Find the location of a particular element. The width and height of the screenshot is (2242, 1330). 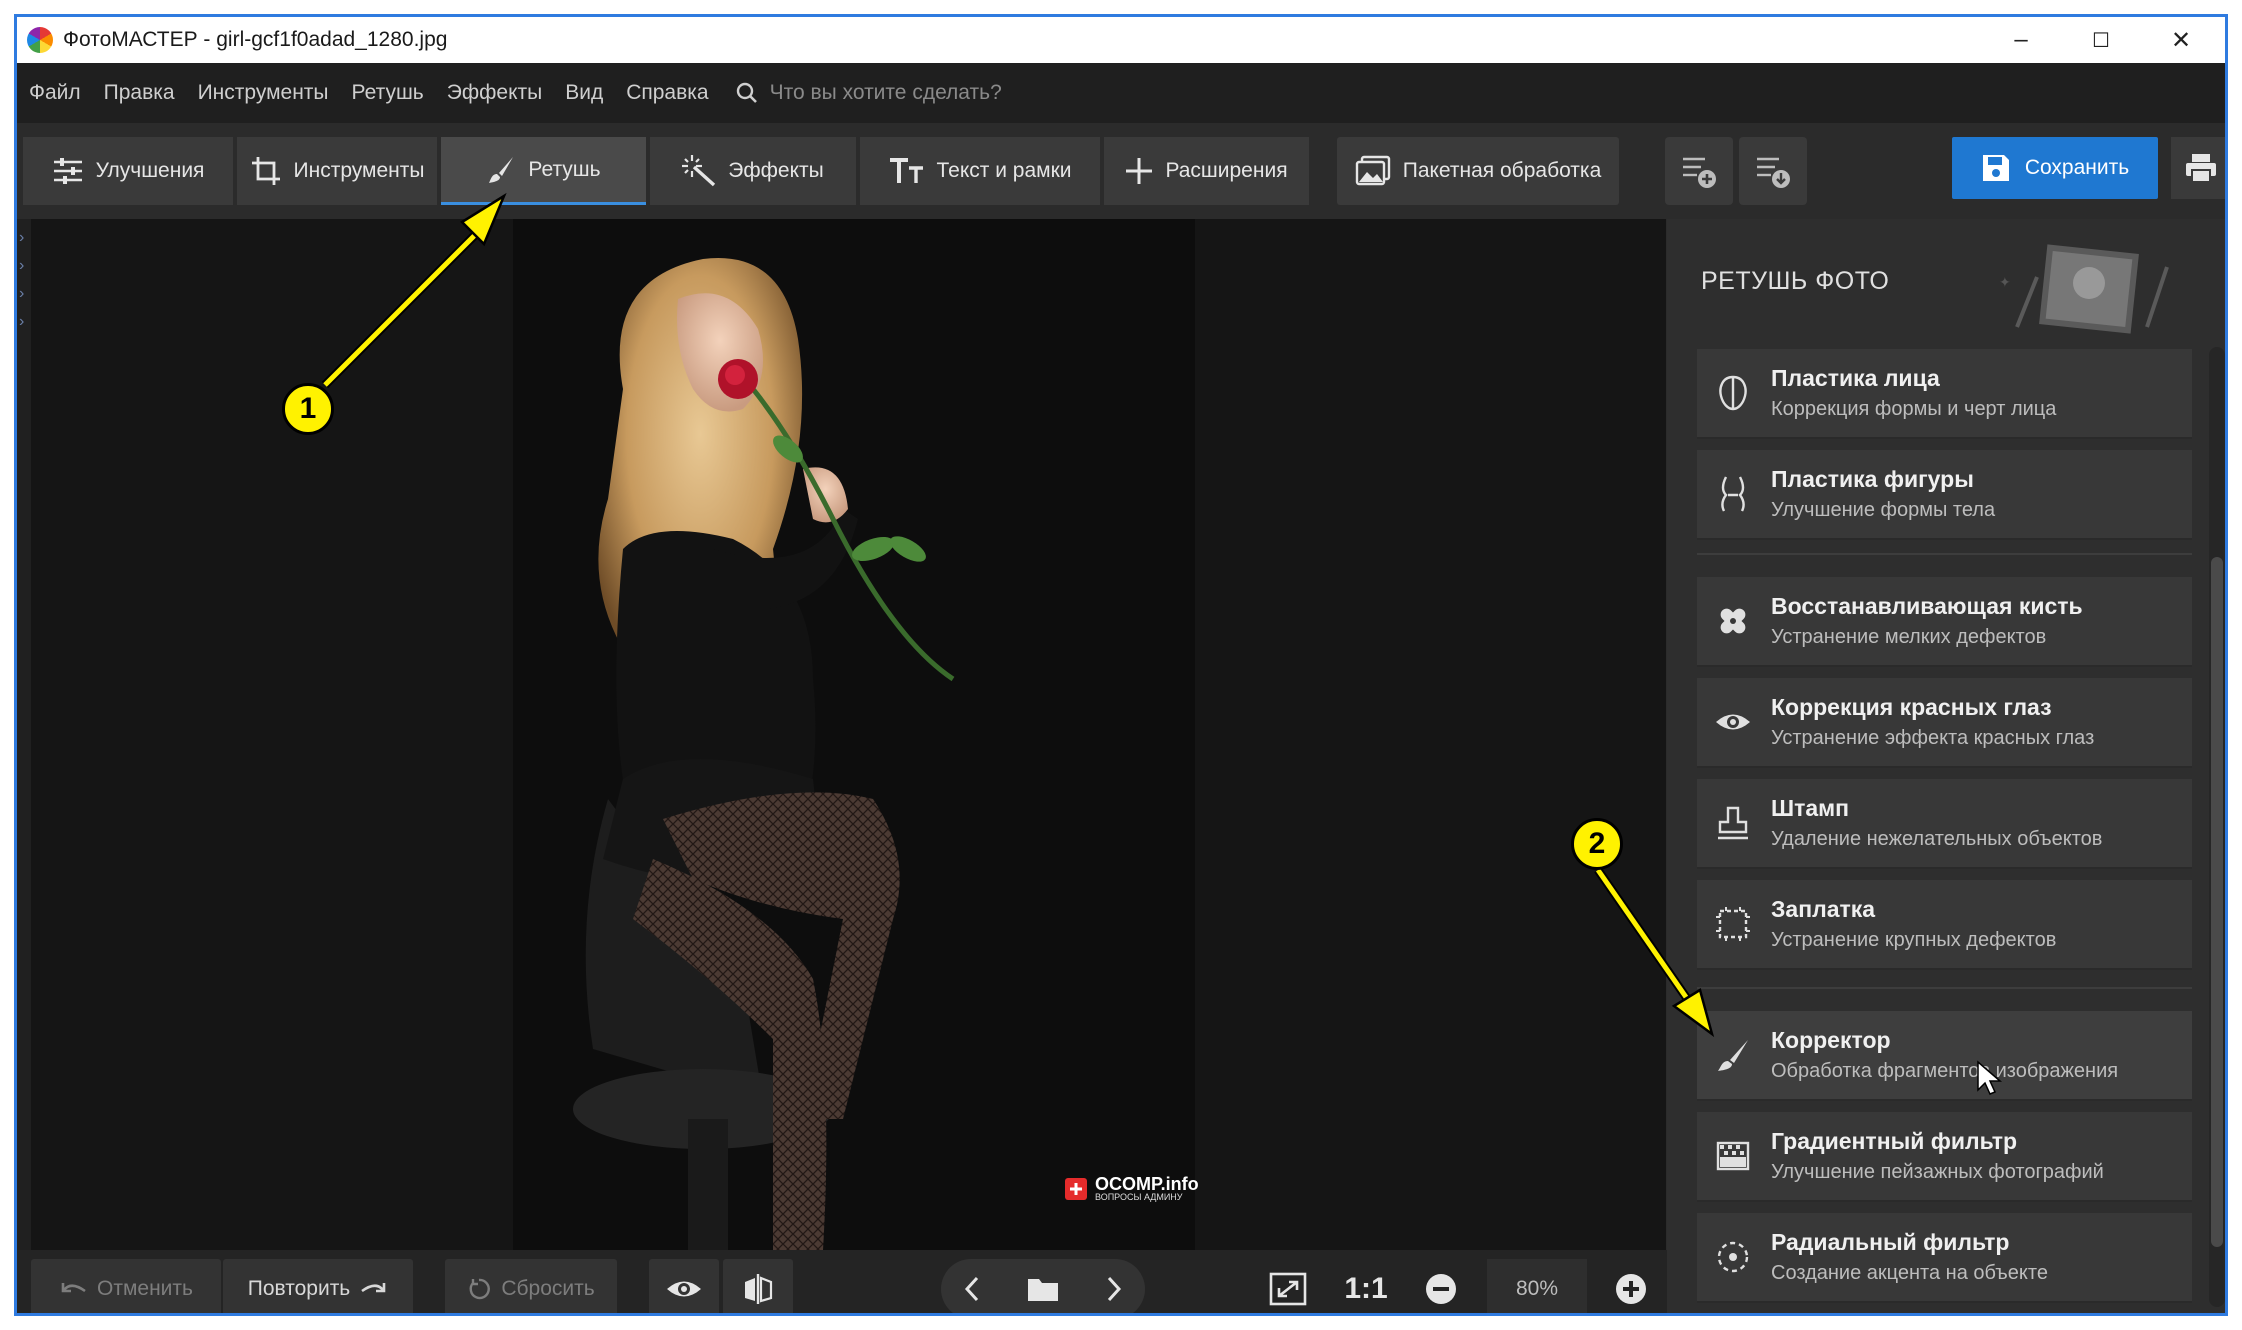

compare-button is located at coordinates (758, 1286).